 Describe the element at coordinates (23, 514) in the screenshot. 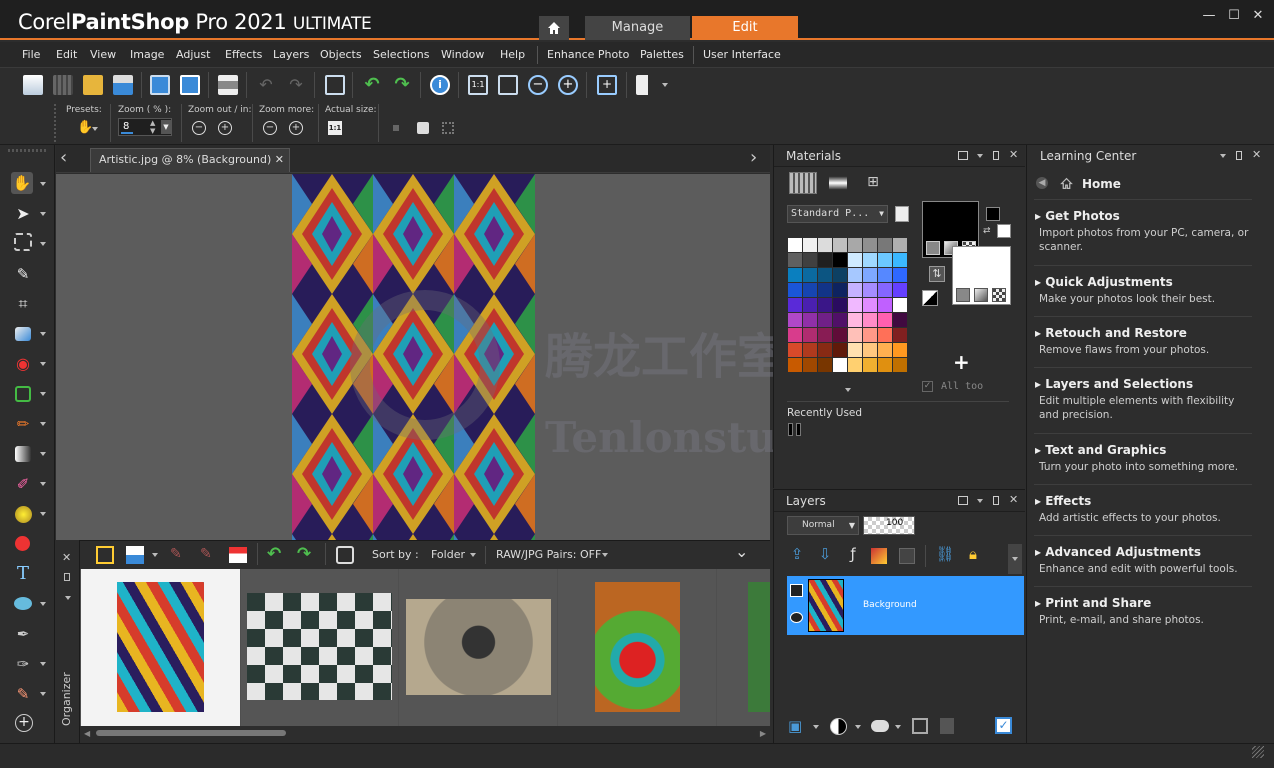

I see `color-replacer-tool-icon` at that location.